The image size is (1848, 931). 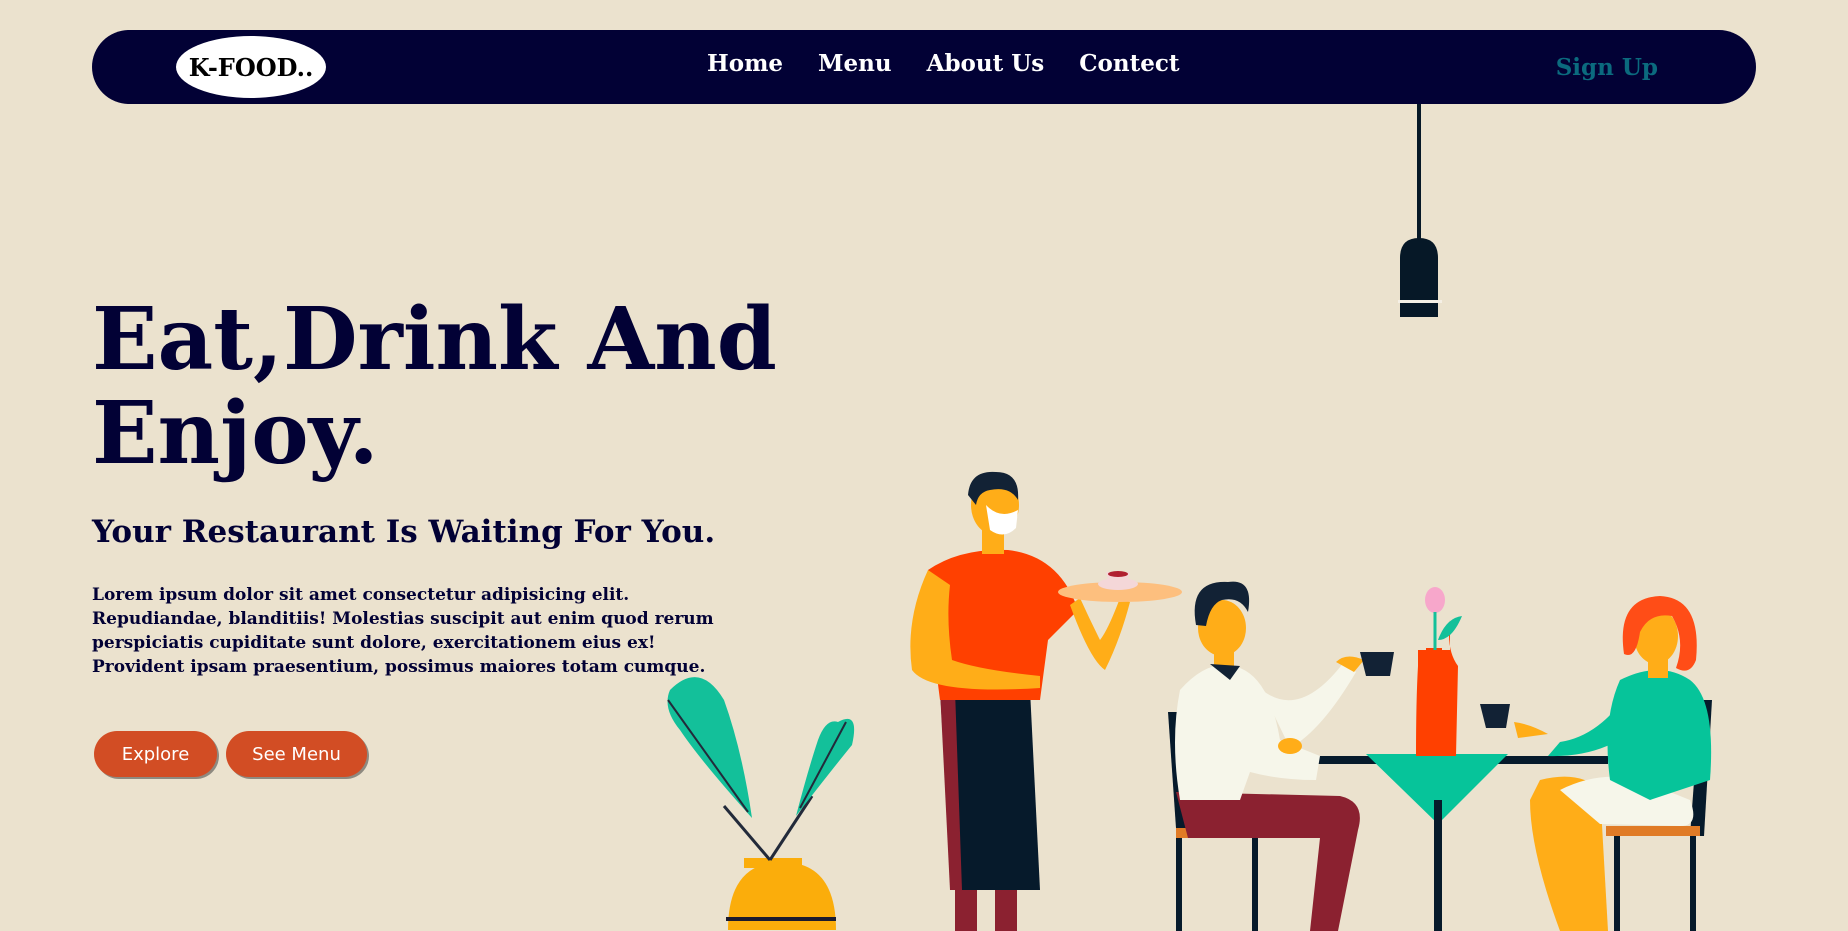 What do you see at coordinates (761, 803) in the screenshot?
I see `plant-icon` at bounding box center [761, 803].